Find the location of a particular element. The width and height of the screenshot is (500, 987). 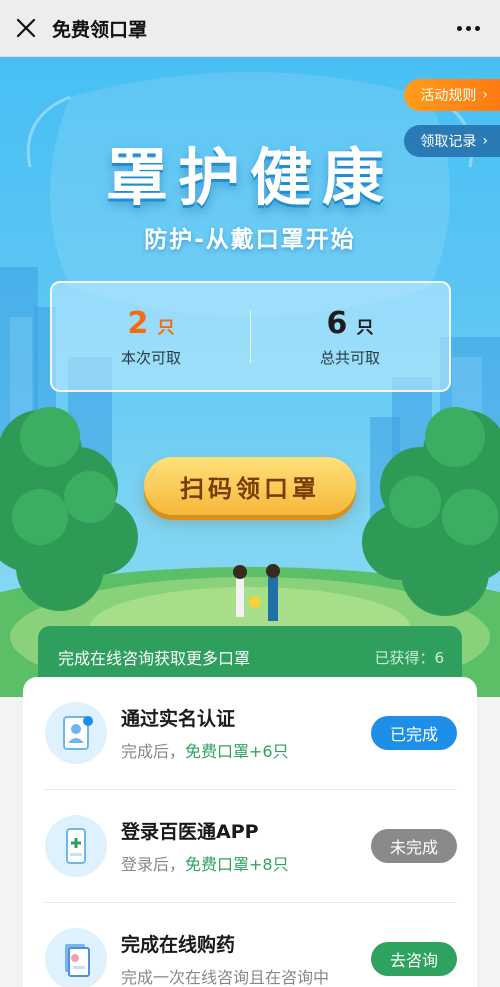

phone-app-icon is located at coordinates (76, 846).